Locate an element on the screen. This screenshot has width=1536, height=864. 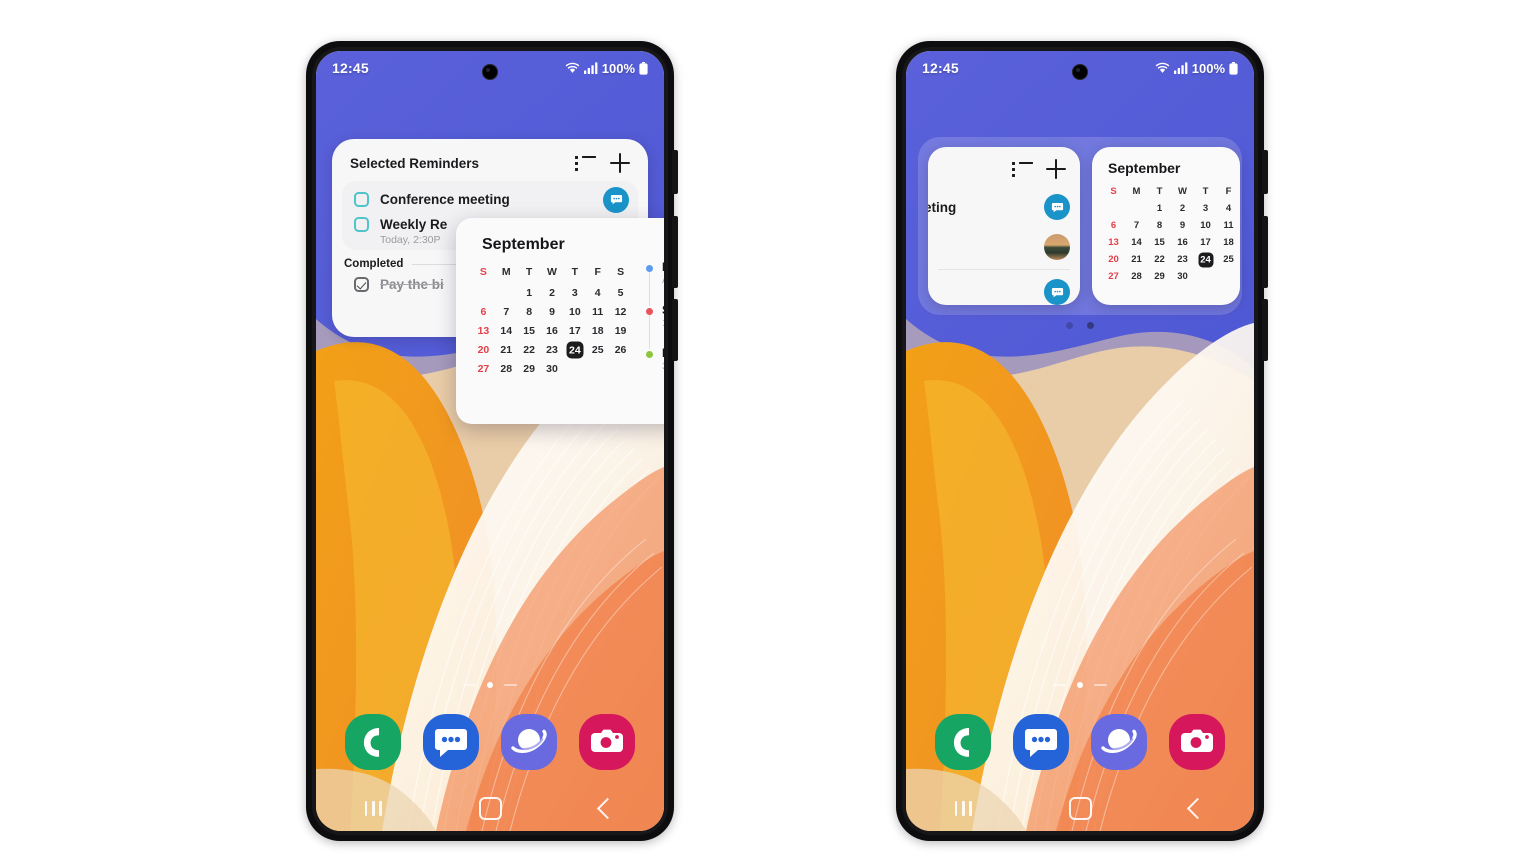
volume-up-button-right is located at coordinates (1265, 252).